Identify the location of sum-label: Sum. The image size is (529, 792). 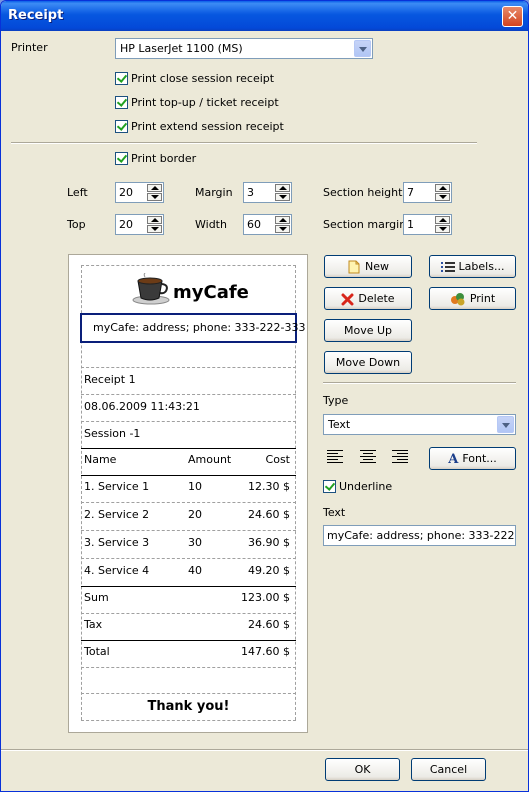
(96, 597).